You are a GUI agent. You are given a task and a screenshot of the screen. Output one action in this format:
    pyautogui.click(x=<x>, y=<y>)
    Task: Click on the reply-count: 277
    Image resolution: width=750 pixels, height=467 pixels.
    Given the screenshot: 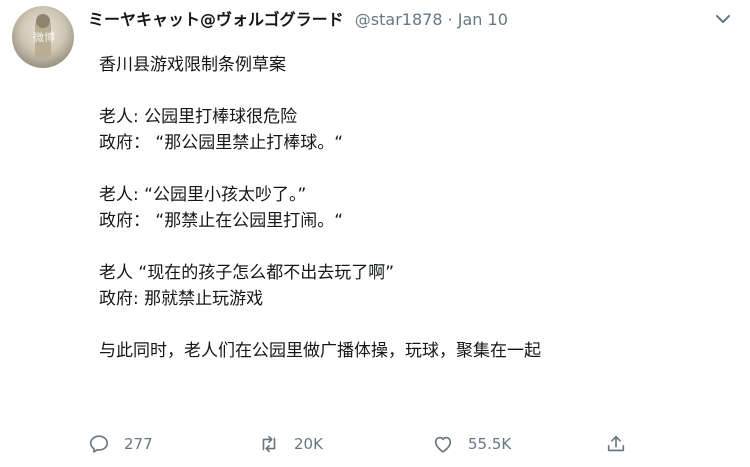 What is the action you would take?
    pyautogui.click(x=138, y=444)
    